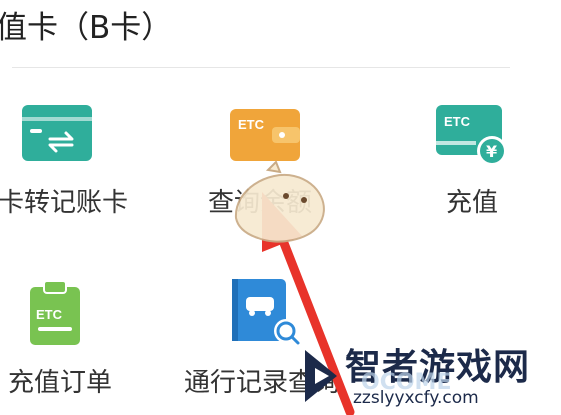 Image resolution: width=561 pixels, height=415 pixels. What do you see at coordinates (416, 398) in the screenshot?
I see `watermark-url: zzslyyxcfy.com` at bounding box center [416, 398].